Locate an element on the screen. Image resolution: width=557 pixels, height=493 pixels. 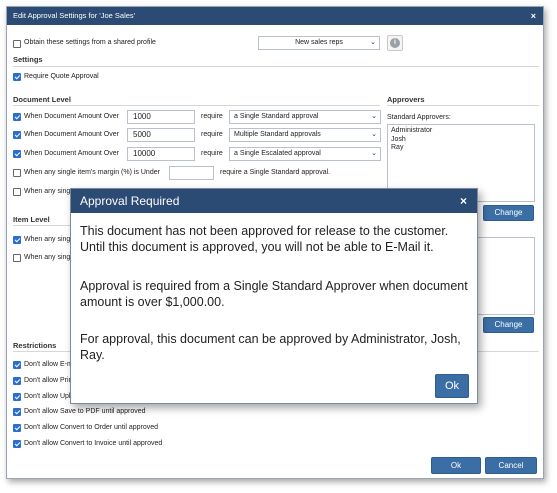
approvers-divider is located at coordinates (463, 105).